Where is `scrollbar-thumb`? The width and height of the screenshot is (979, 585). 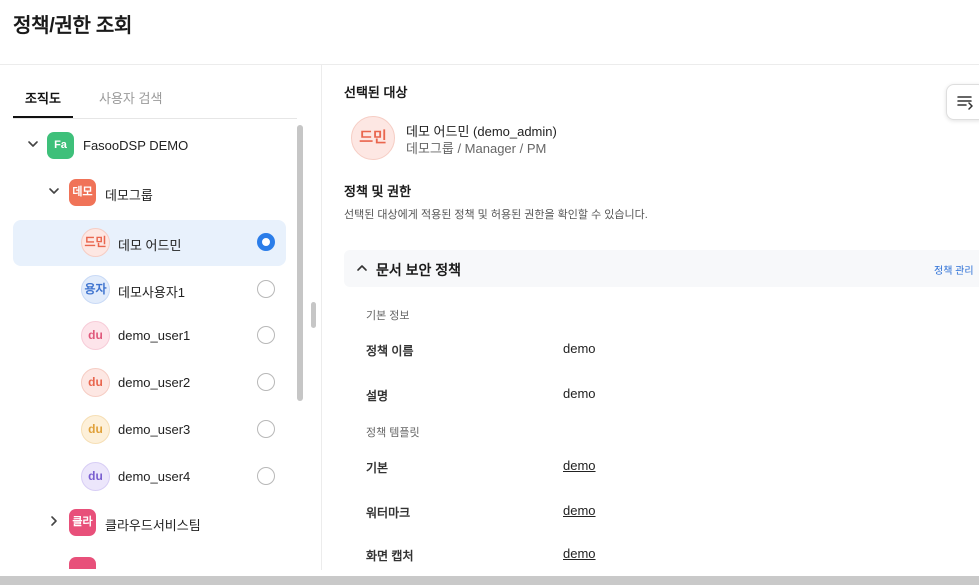 scrollbar-thumb is located at coordinates (300, 263).